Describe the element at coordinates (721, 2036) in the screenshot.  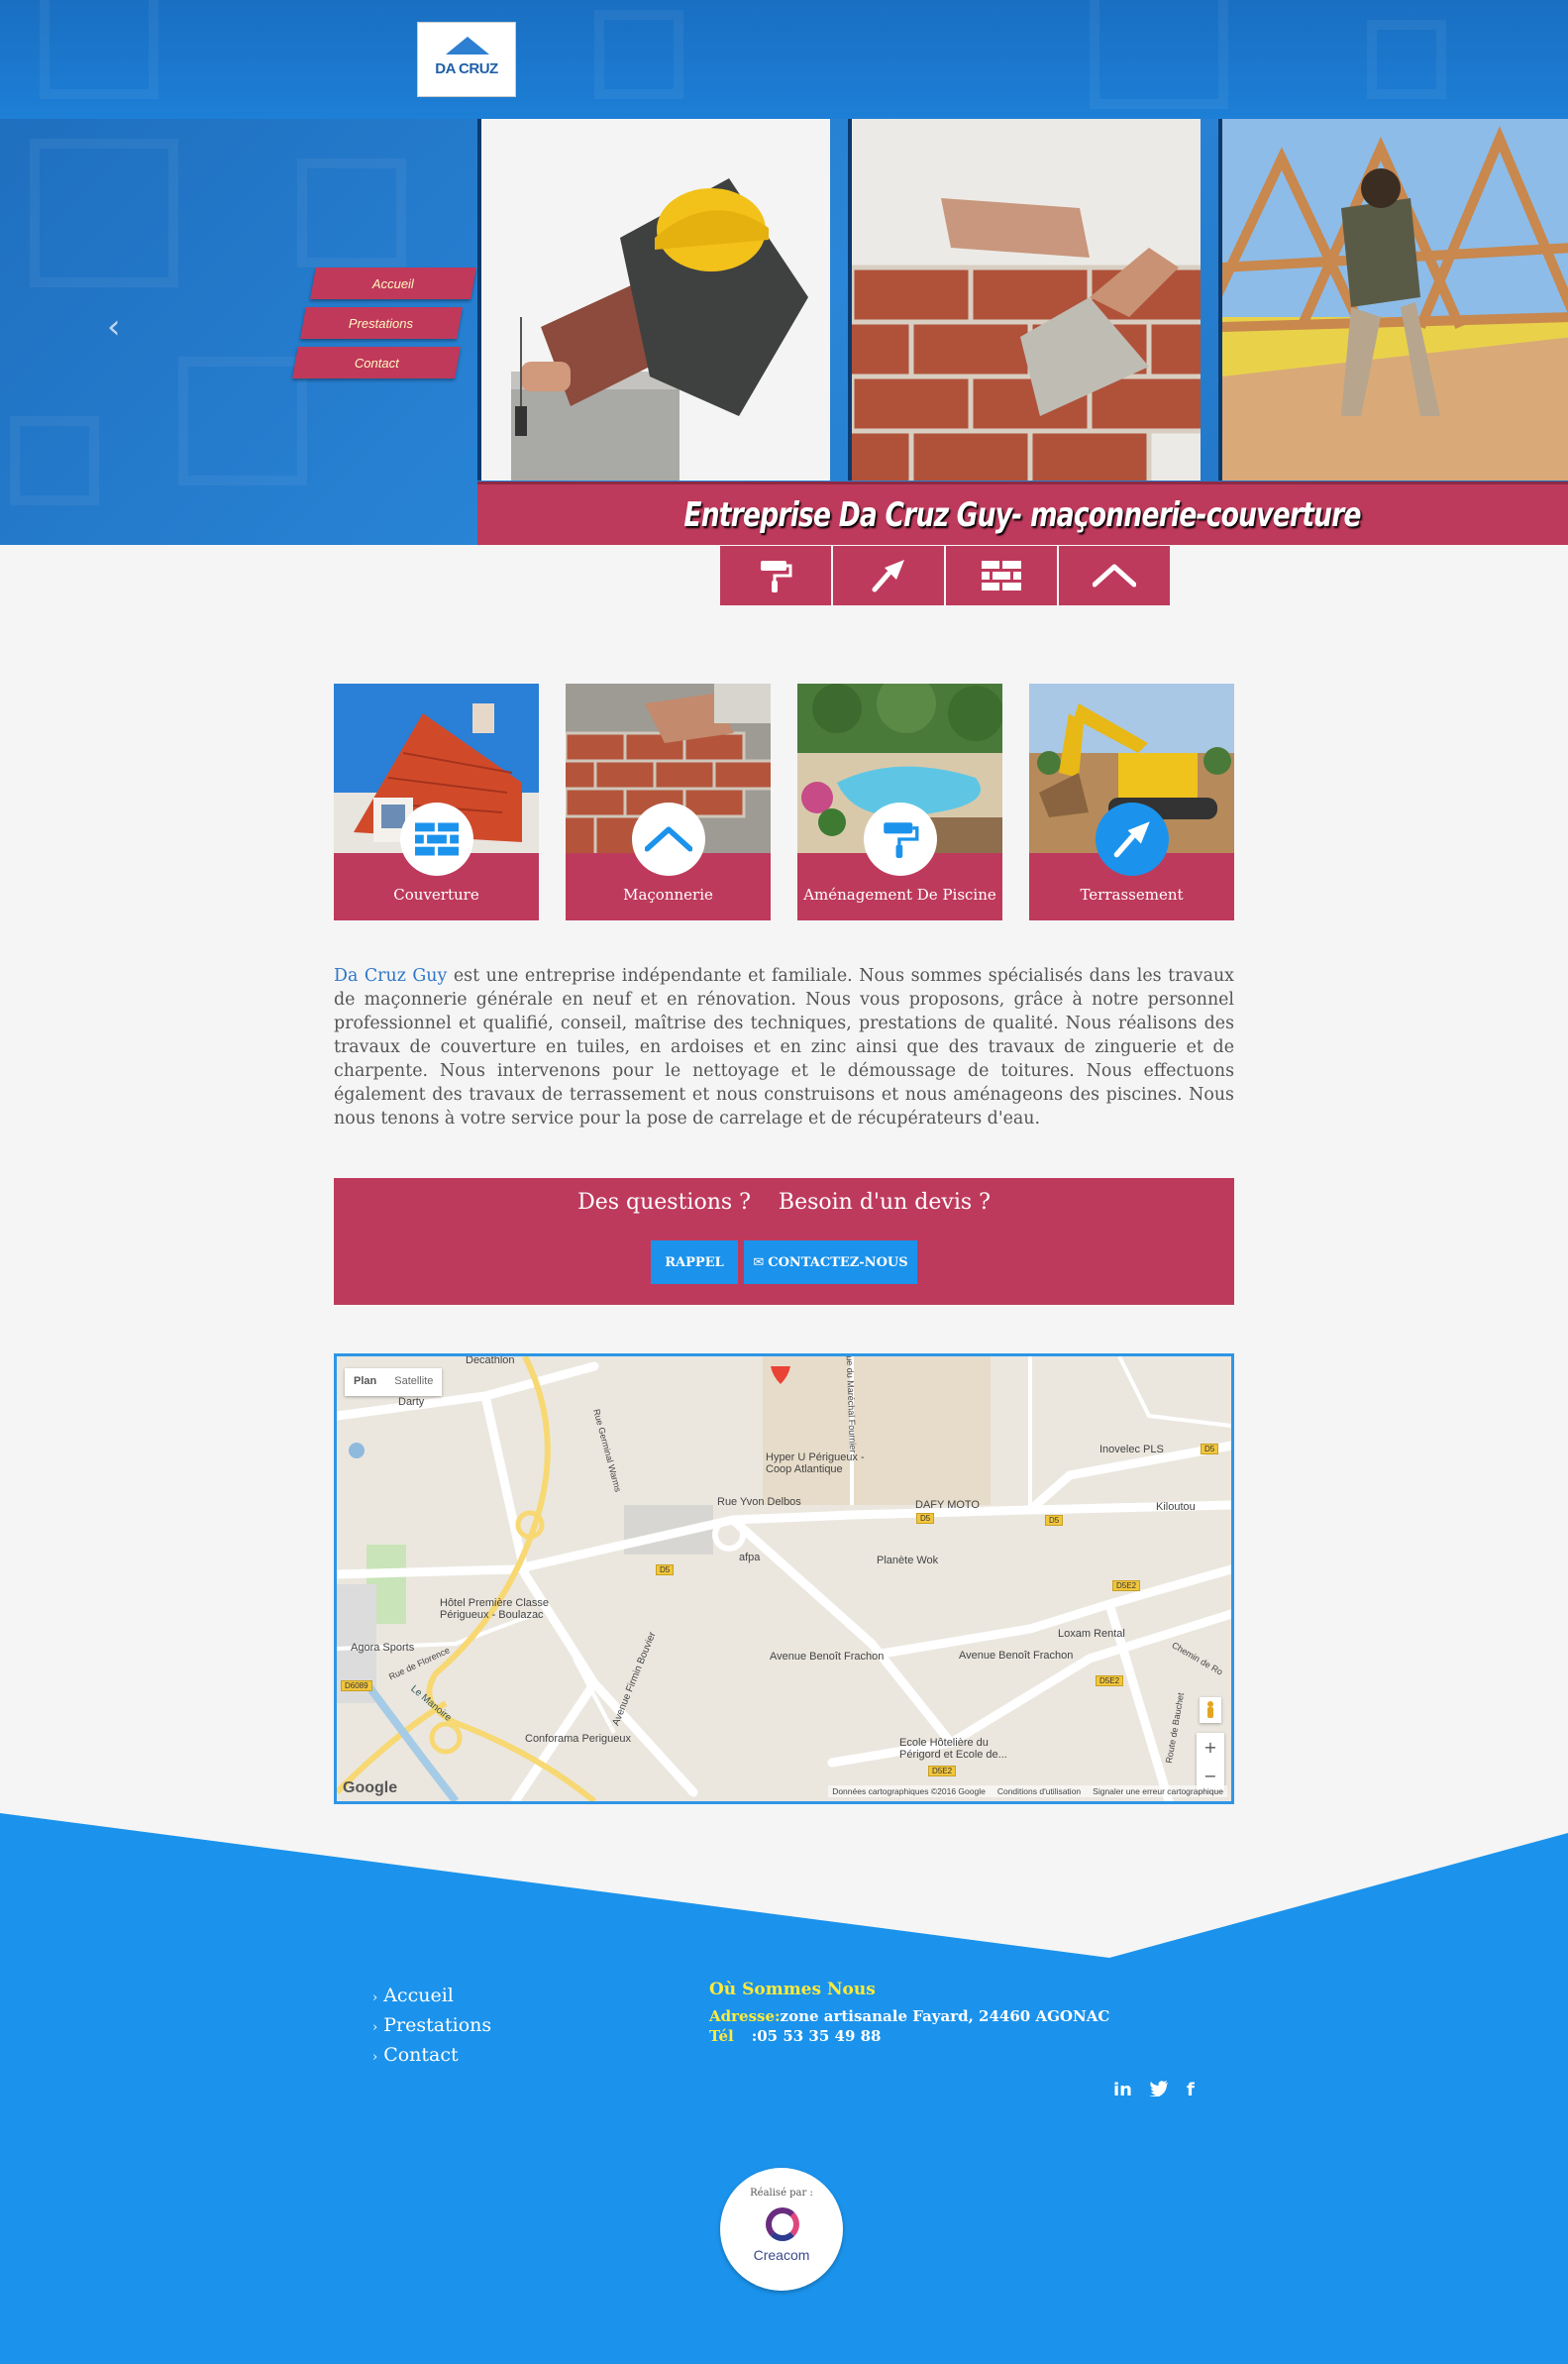
I see `phone-label: Tél` at that location.